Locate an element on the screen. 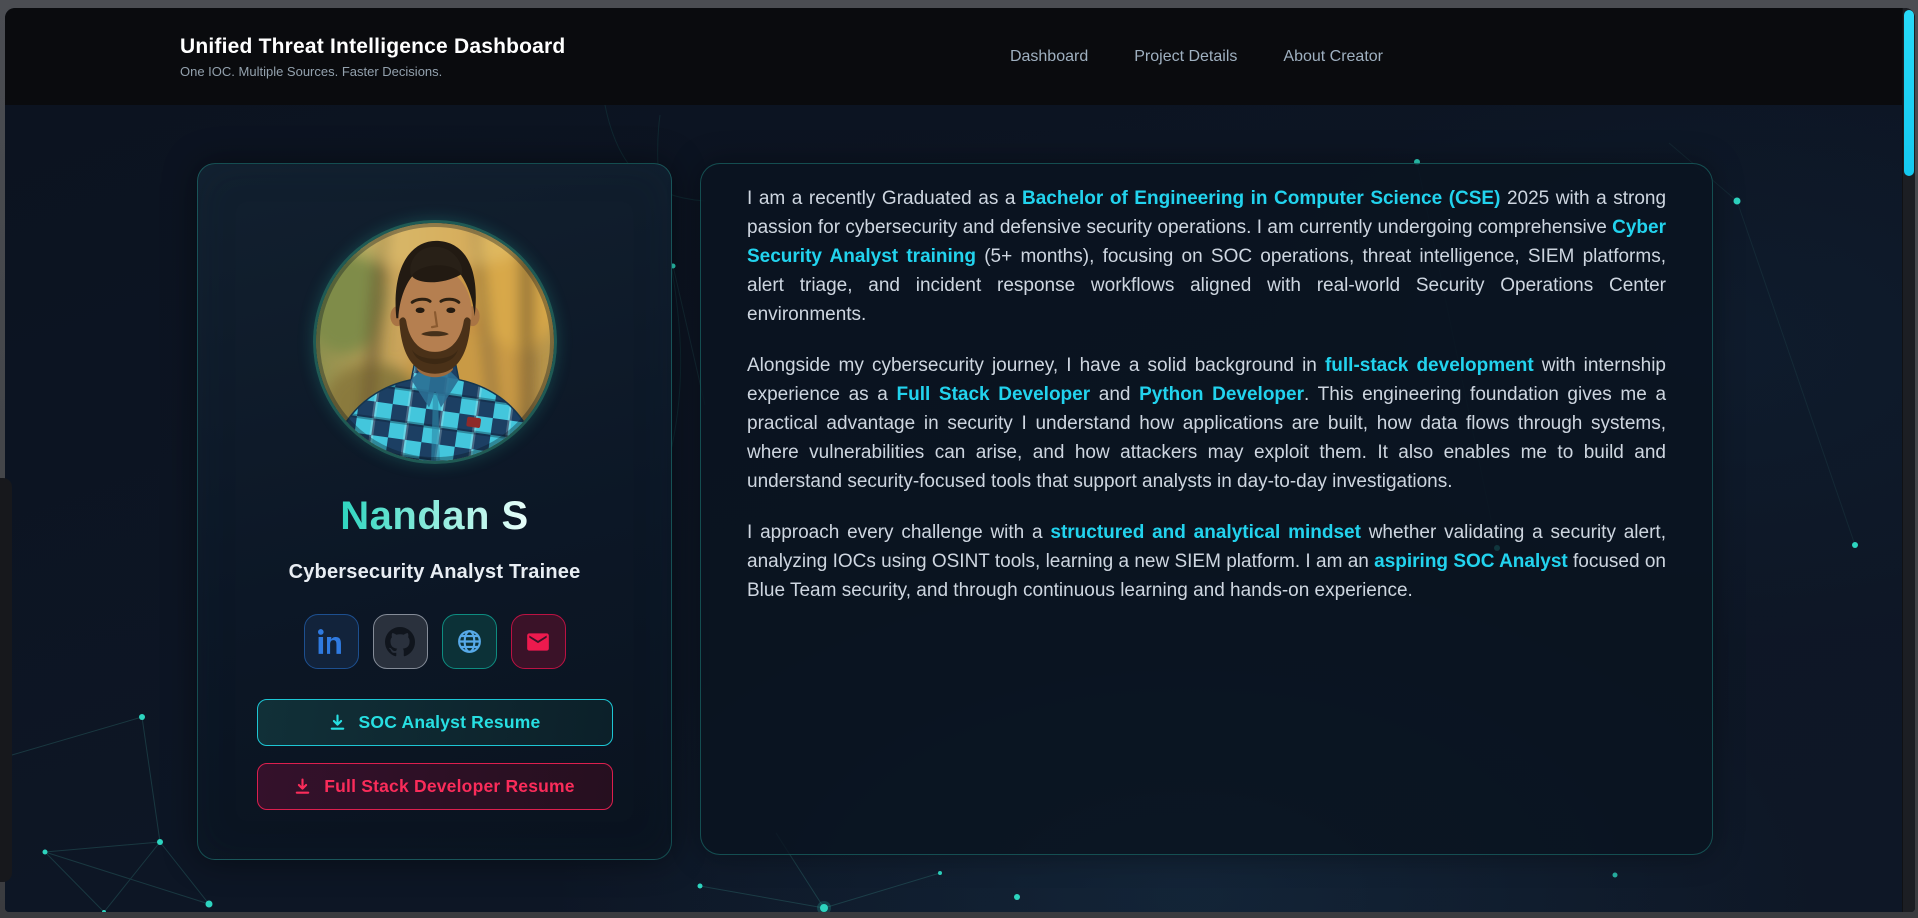 This screenshot has width=1918, height=918. linkedin-button is located at coordinates (331, 641).